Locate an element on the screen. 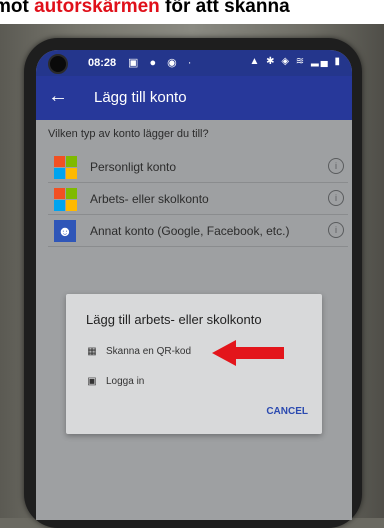  sign-in-option: ▣ Logga in is located at coordinates (115, 381).